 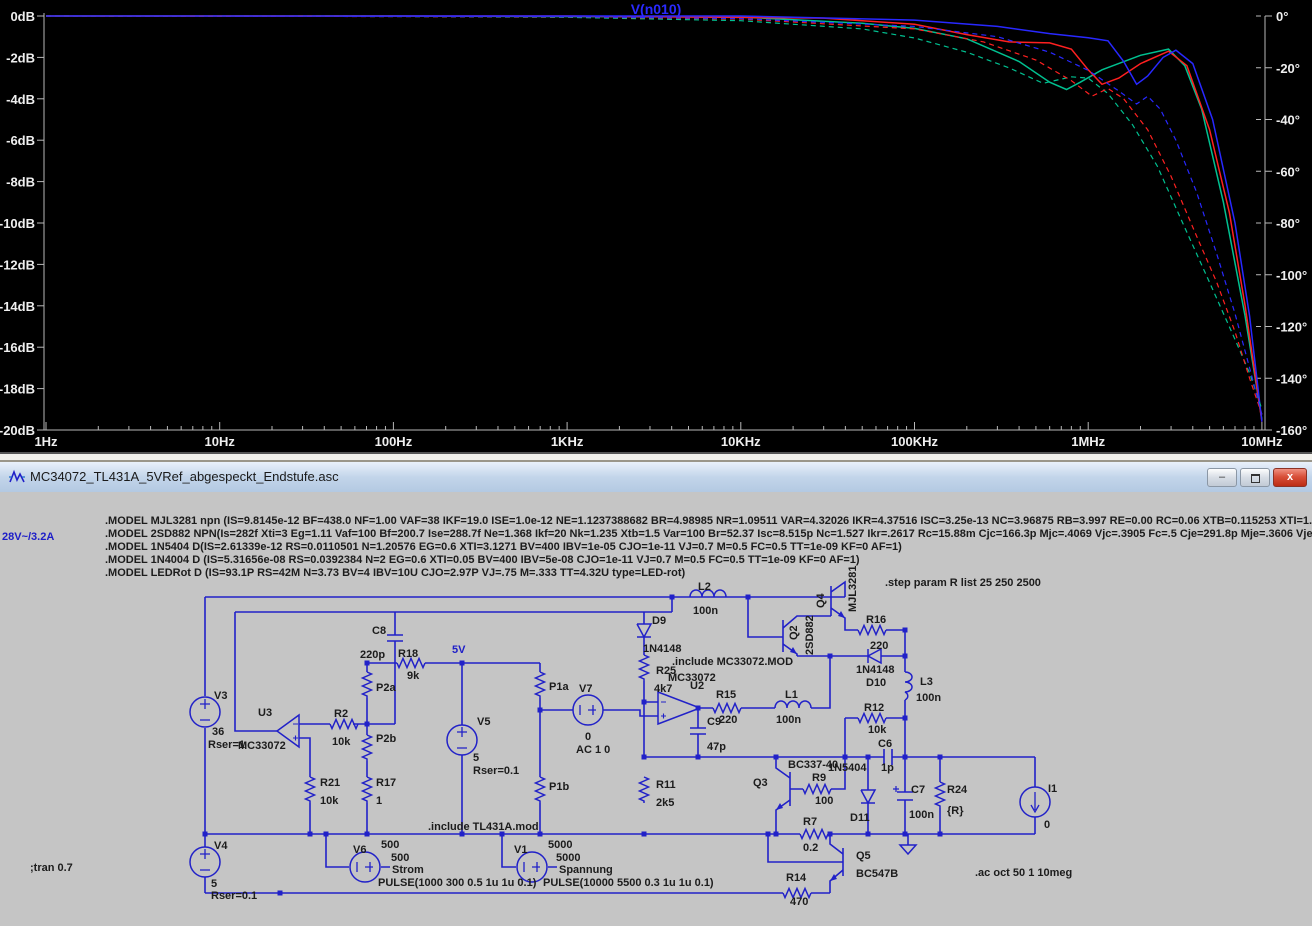 What do you see at coordinates (665, 803) in the screenshot?
I see `schematic-label: 2k5` at bounding box center [665, 803].